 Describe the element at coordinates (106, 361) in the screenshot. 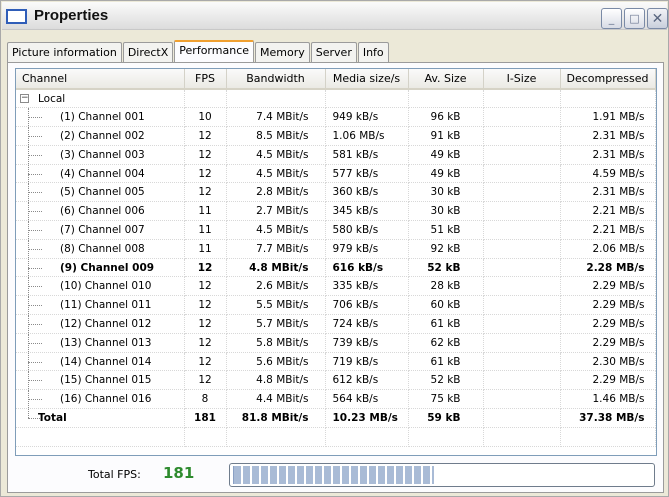

I see `channel-name: (14) Channel 014` at that location.